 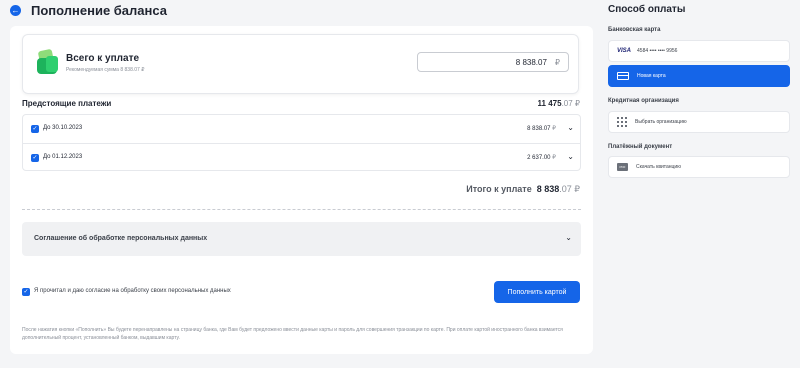 I want to click on grid-icon, so click(x=622, y=122).